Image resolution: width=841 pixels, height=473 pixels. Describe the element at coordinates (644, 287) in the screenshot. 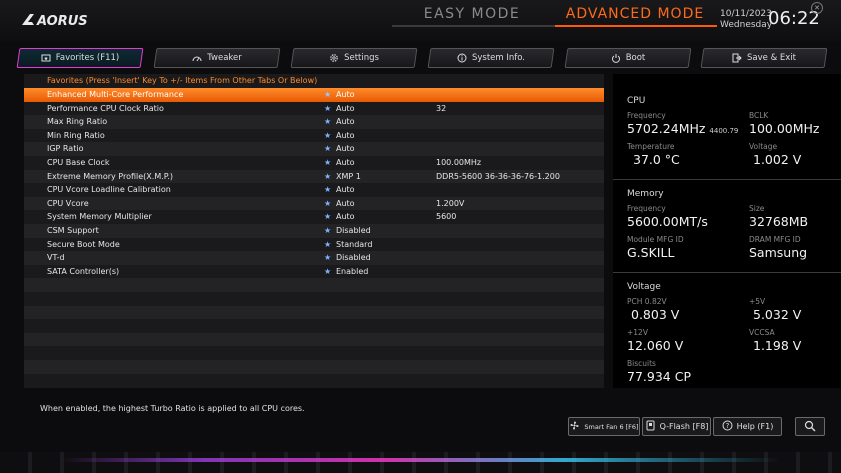

I see `voltage-section-title: Voltage` at that location.